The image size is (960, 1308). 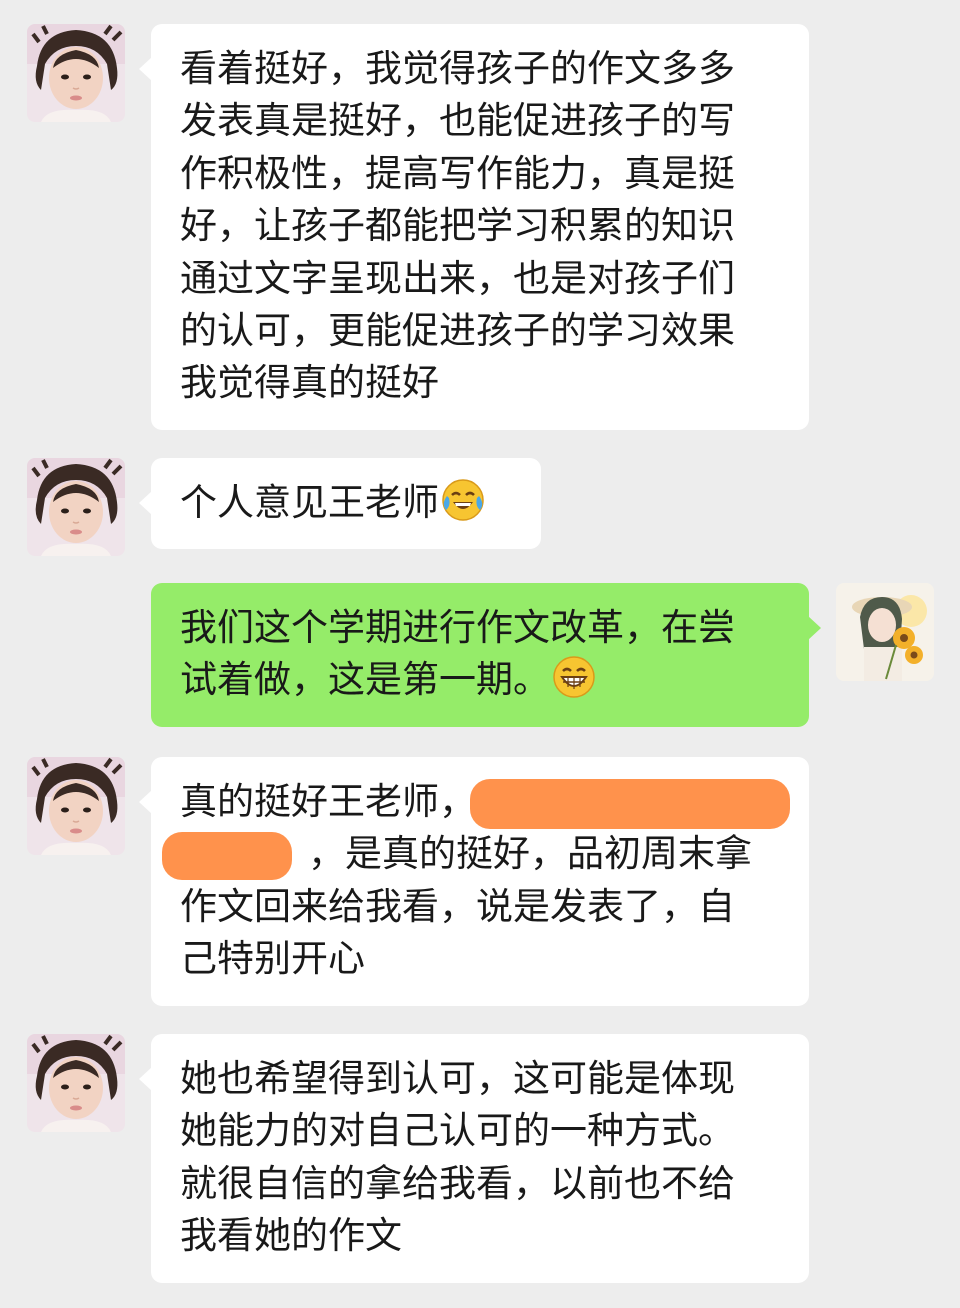 What do you see at coordinates (457, 331) in the screenshot?
I see `message-text-line: 的认可，更能促进孩子的学习效果` at bounding box center [457, 331].